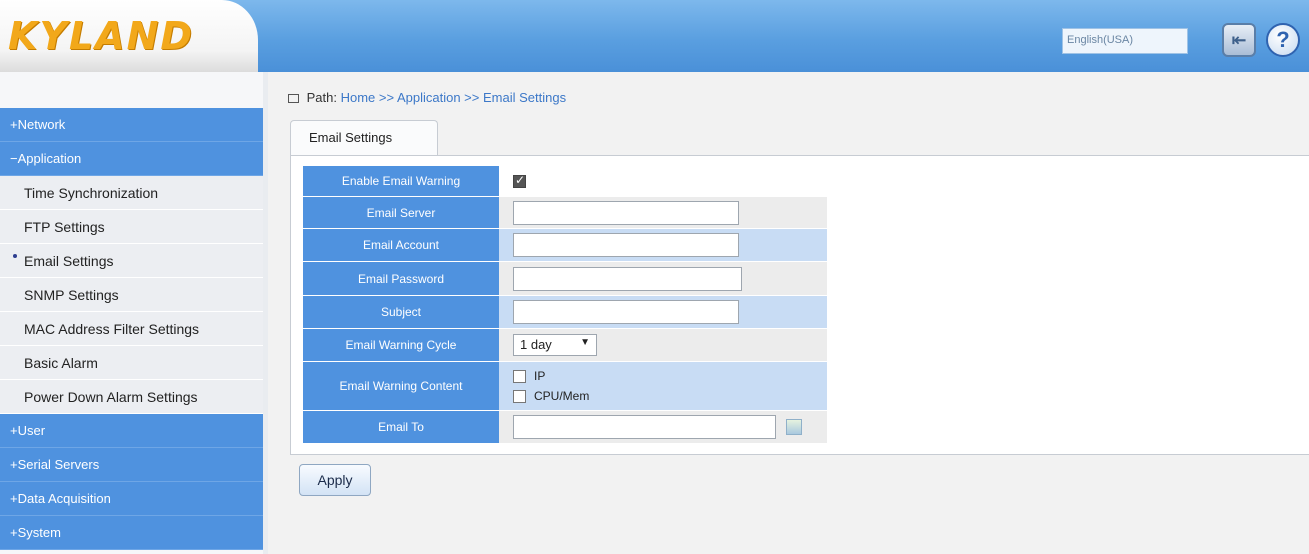 Image resolution: width=1309 pixels, height=554 pixels. What do you see at coordinates (134, 193) in the screenshot?
I see `sidebar-item-time-synchronization: Time Synchronization` at bounding box center [134, 193].